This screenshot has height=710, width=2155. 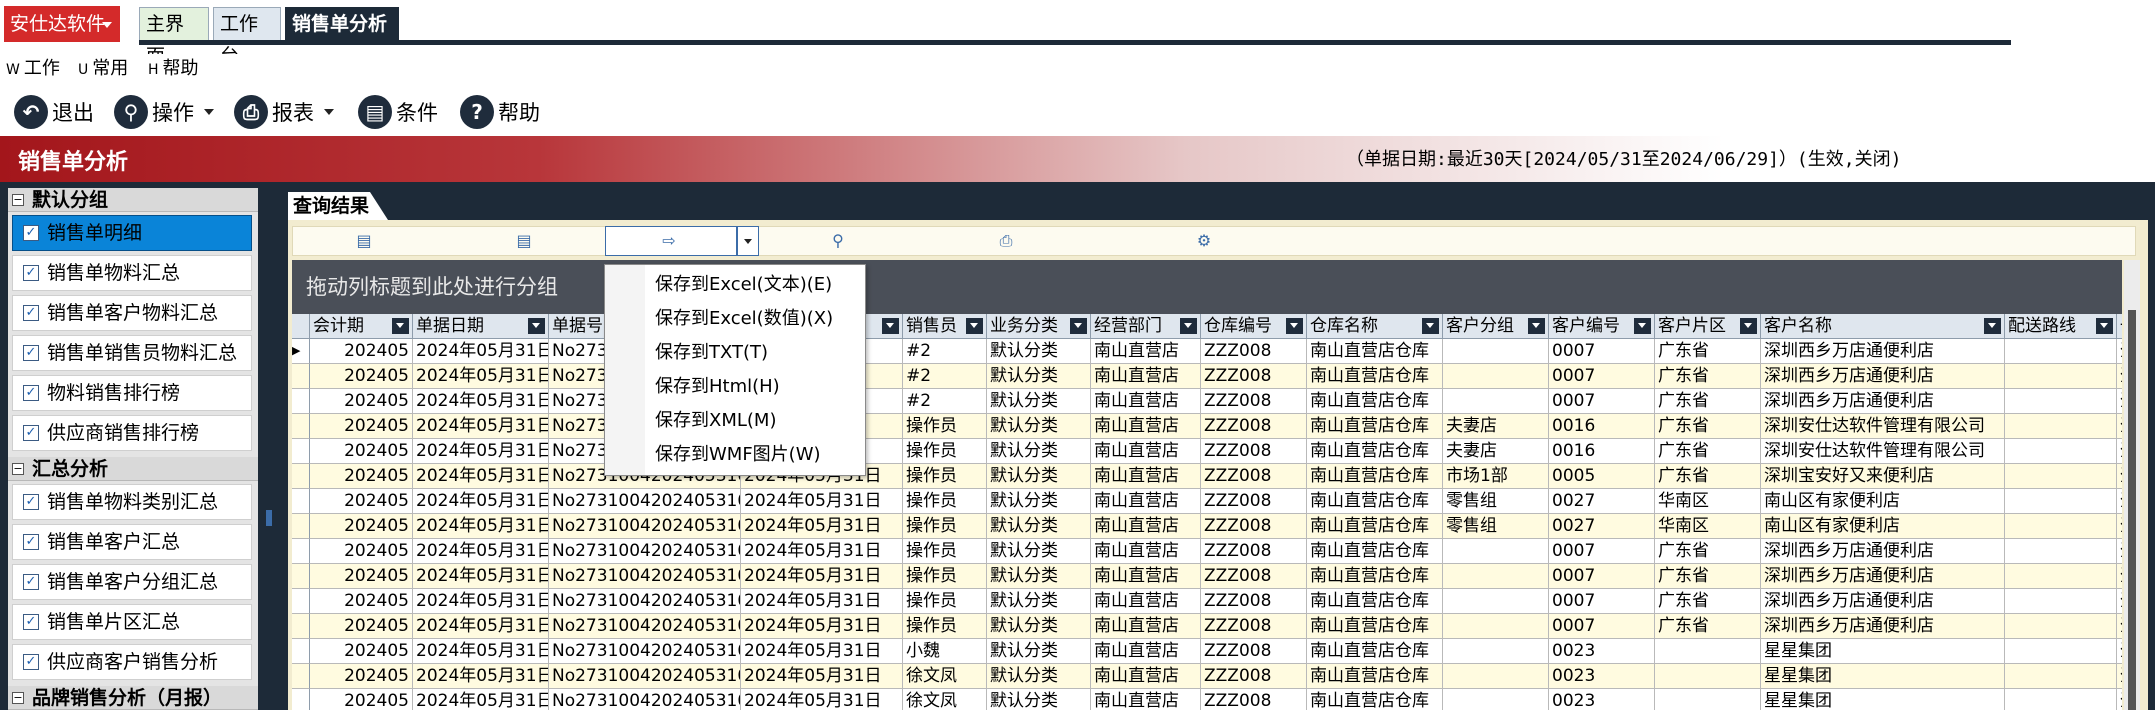 I want to click on column-chooser-icon, so click(x=301, y=326).